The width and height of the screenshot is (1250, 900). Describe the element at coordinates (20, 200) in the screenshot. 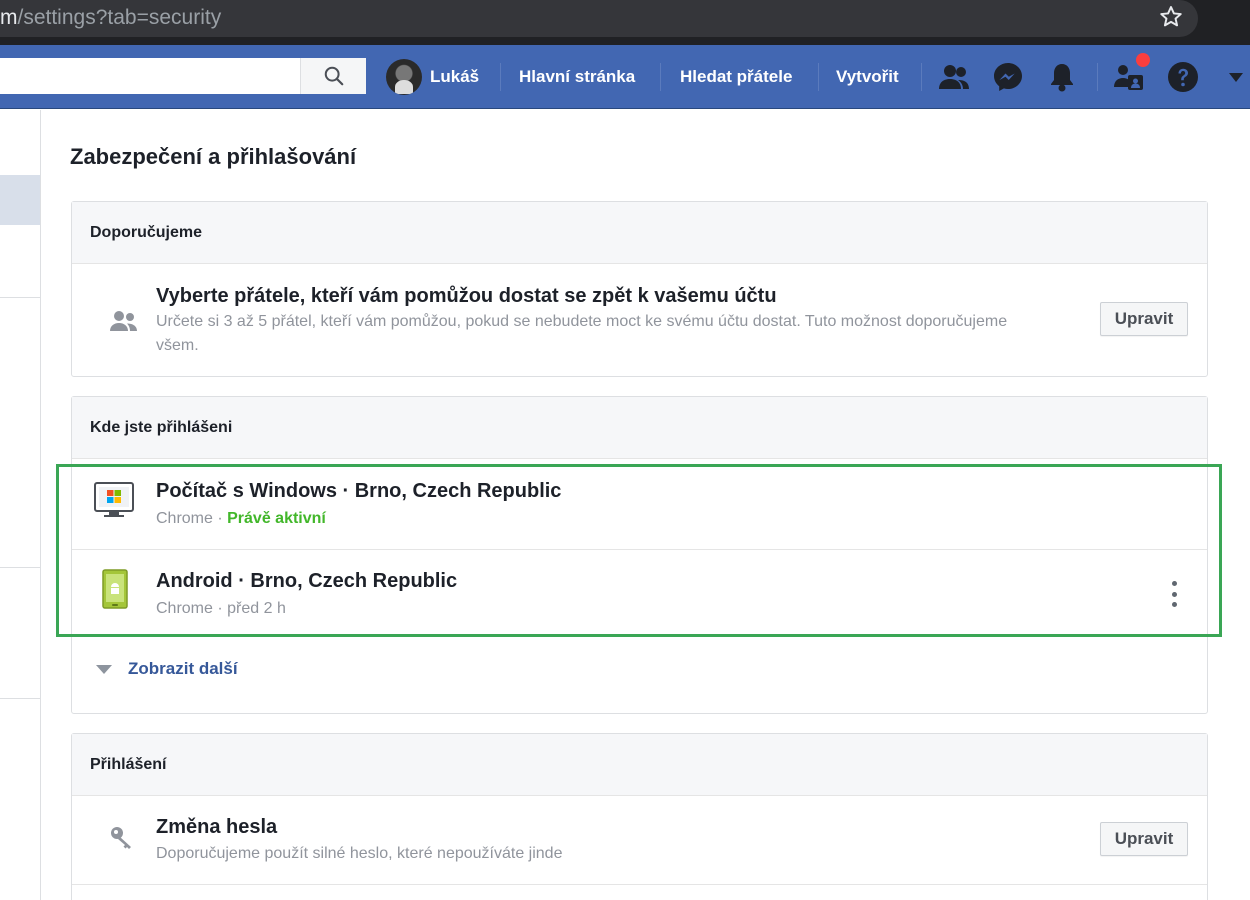

I see `settings-nav-item-active` at that location.